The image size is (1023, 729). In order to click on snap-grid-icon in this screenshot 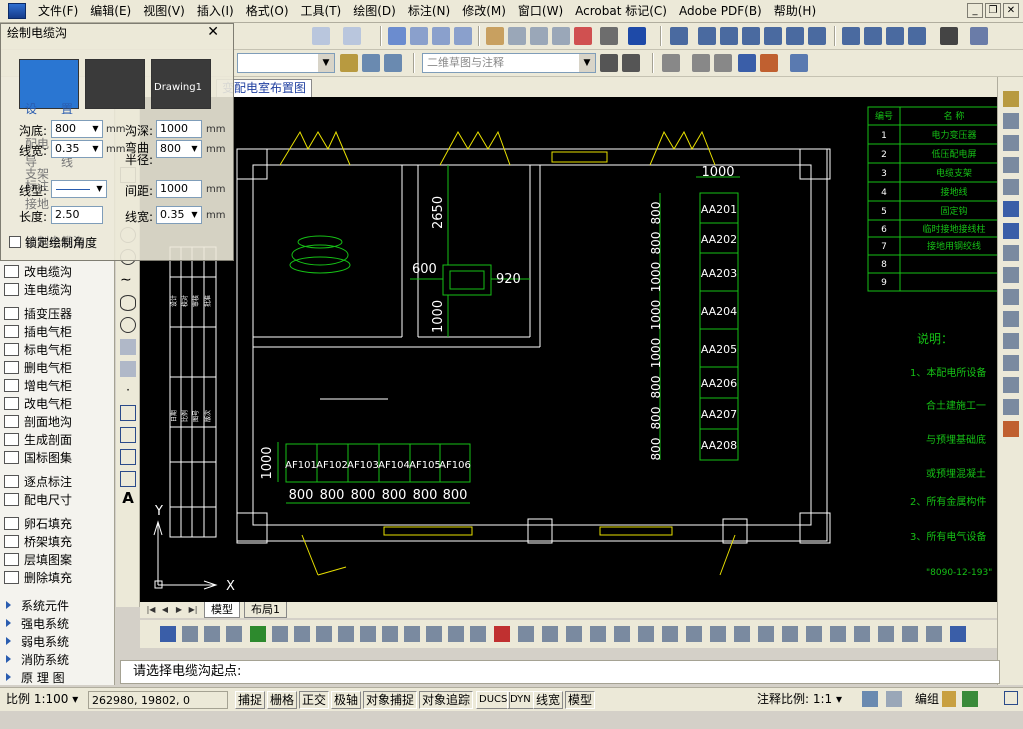, I will do `click(622, 634)`.